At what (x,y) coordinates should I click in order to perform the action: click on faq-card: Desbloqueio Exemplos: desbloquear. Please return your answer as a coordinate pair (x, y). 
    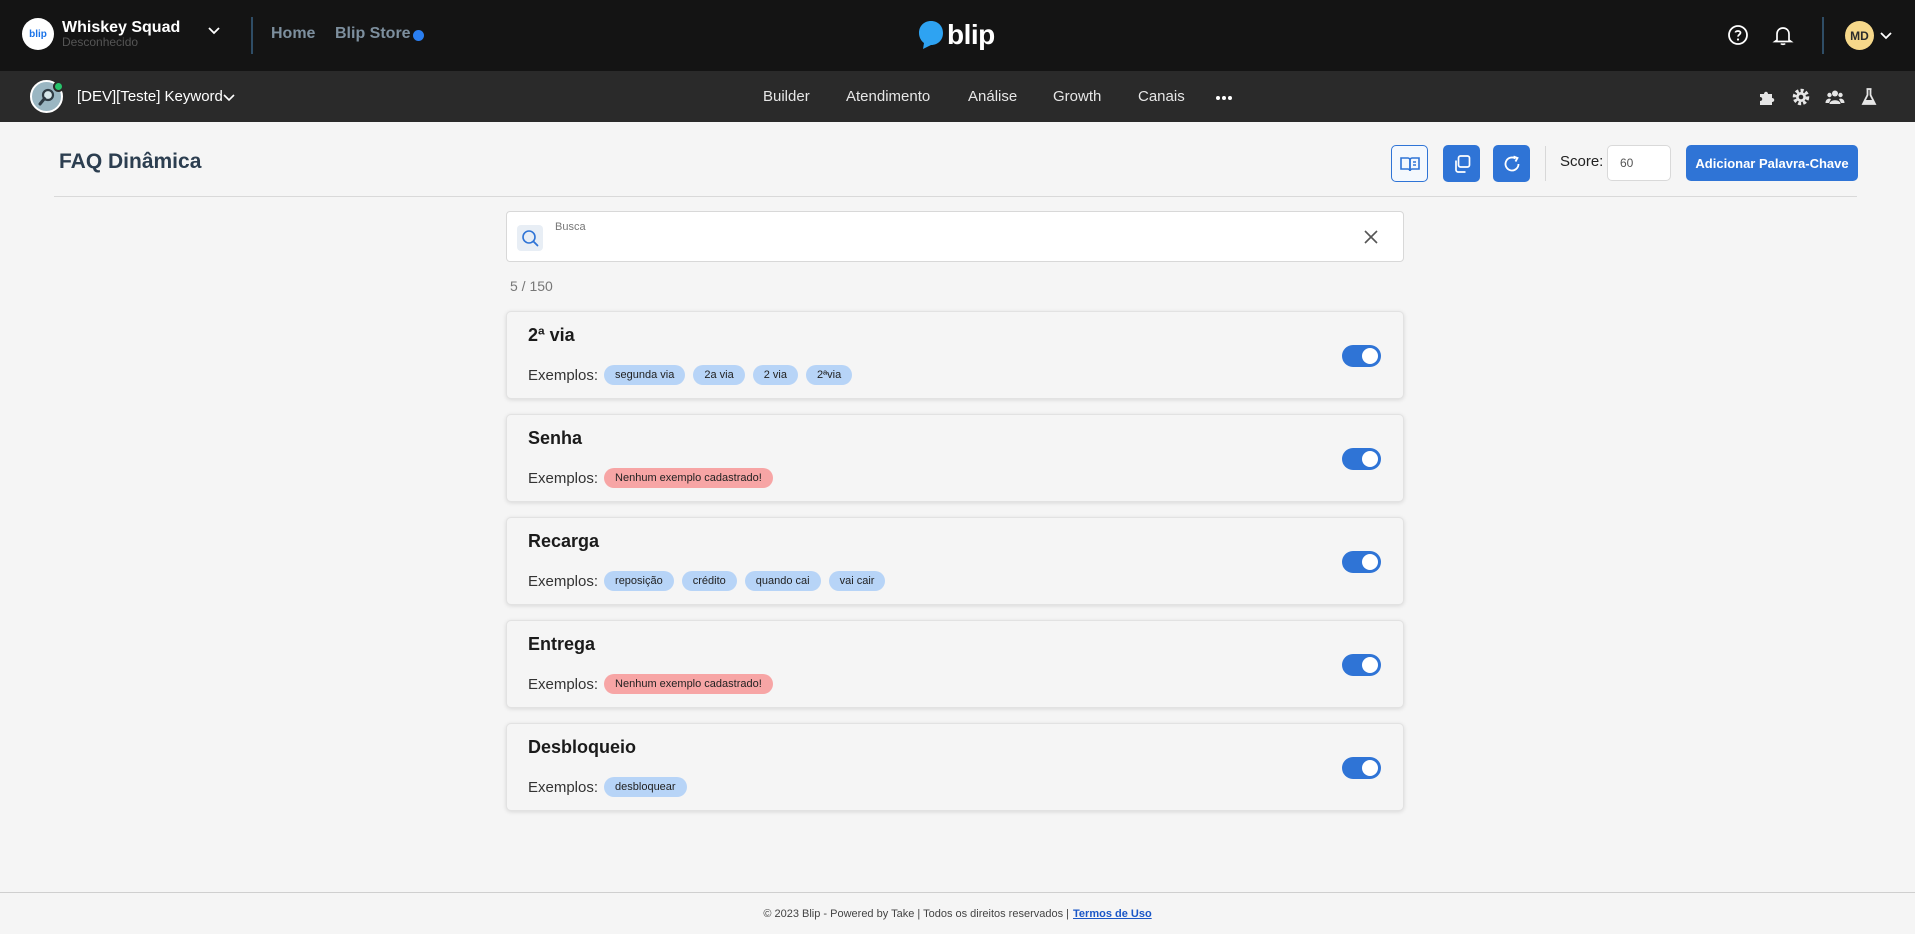
    Looking at the image, I should click on (955, 767).